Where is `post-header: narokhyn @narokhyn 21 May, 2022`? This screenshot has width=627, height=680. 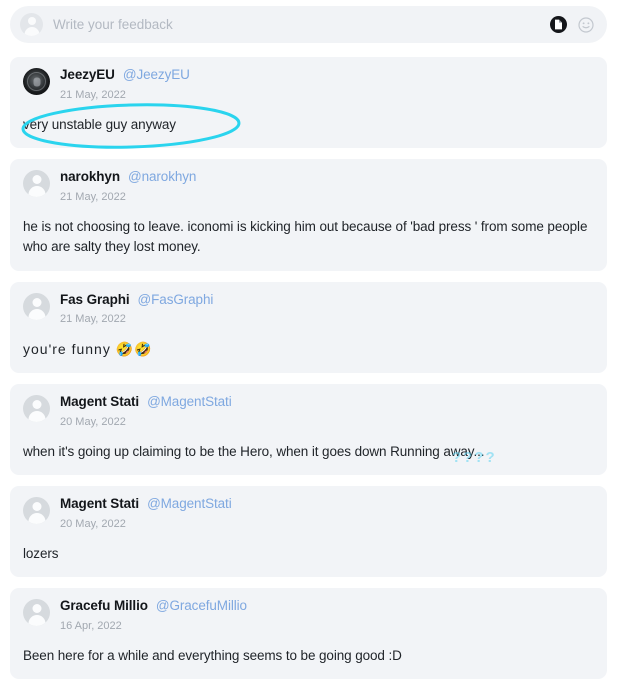
post-header: narokhyn @narokhyn 21 May, 2022 is located at coordinates (308, 186).